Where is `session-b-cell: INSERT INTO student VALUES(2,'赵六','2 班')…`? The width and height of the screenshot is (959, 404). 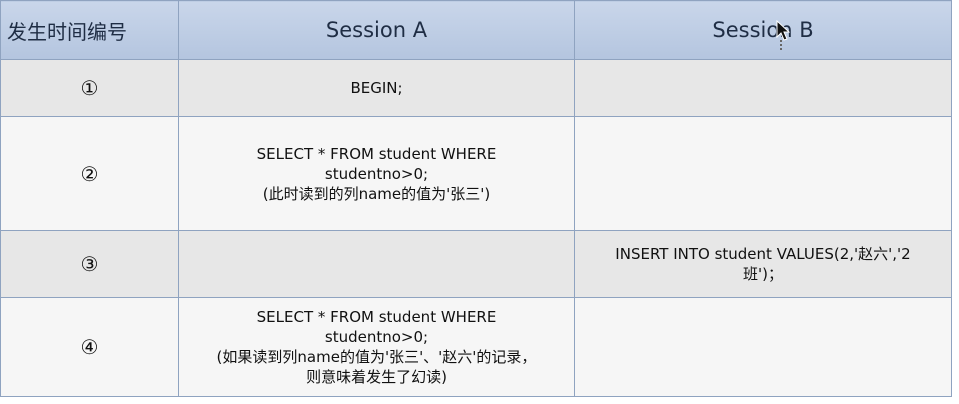
session-b-cell: INSERT INTO student VALUES(2,'赵六','2 班')… is located at coordinates (763, 264).